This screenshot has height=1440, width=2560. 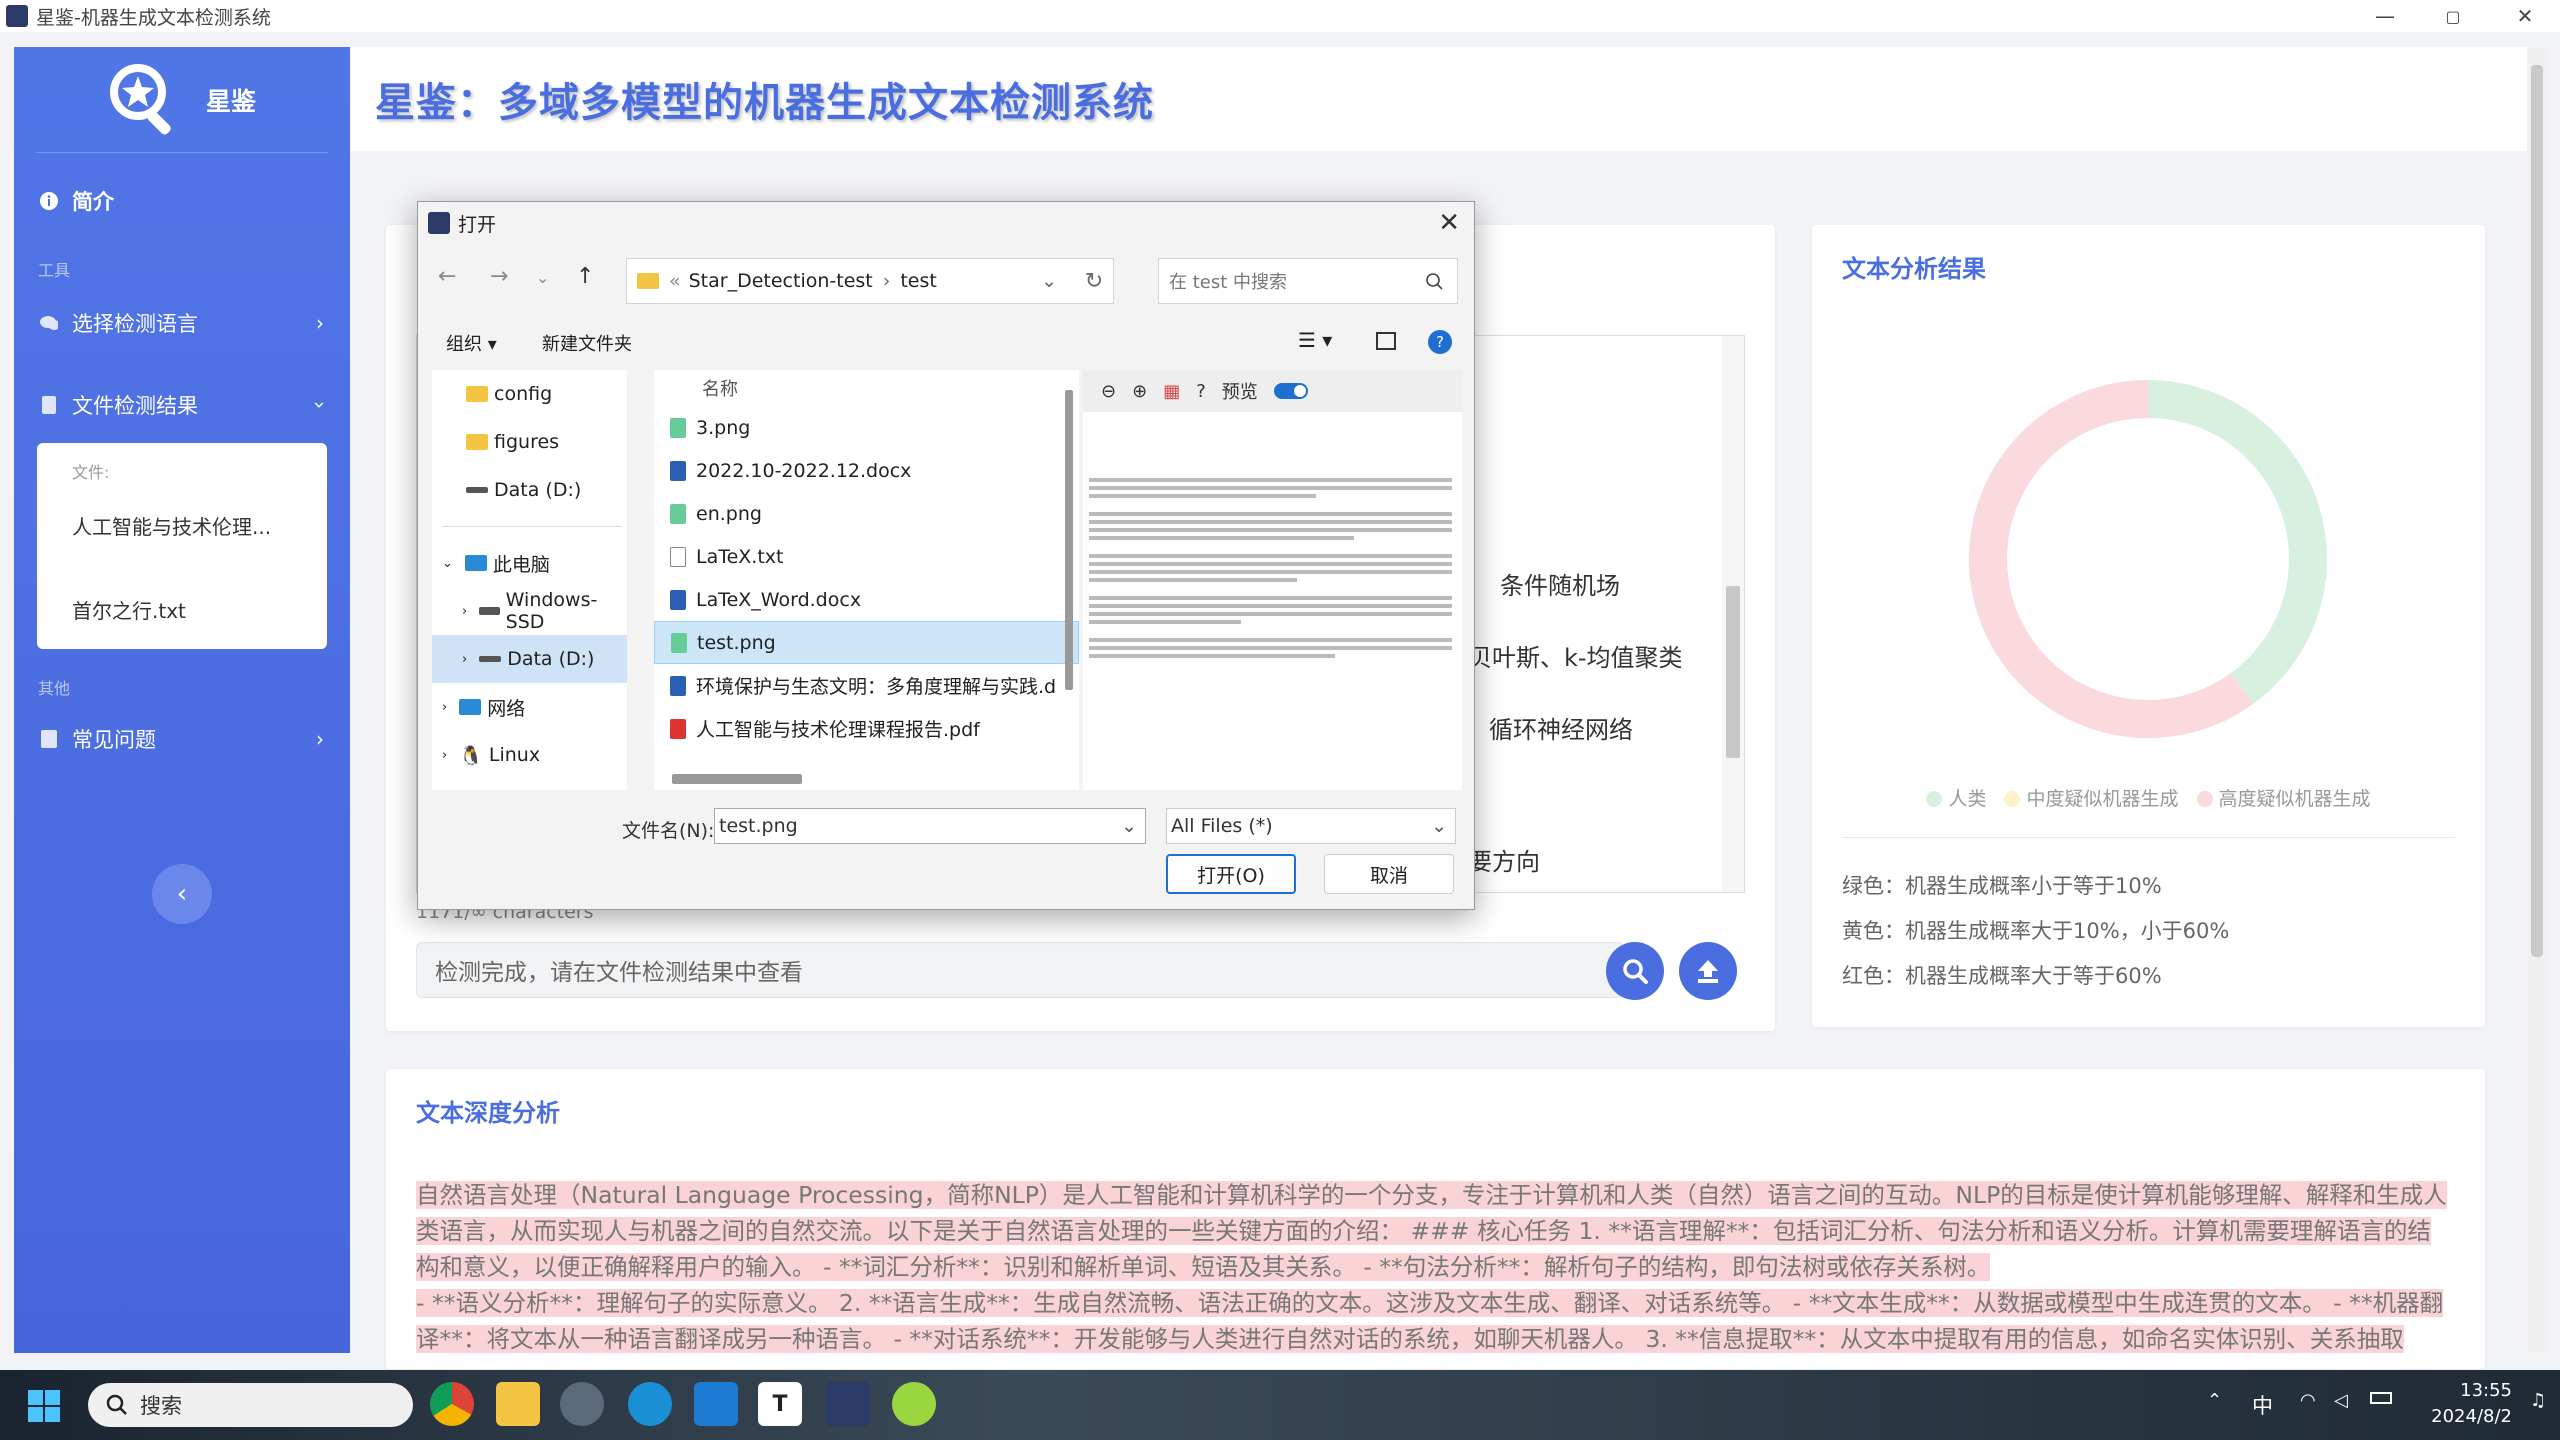 I want to click on legend-item: 高度疑似机器生成, so click(x=2283, y=797).